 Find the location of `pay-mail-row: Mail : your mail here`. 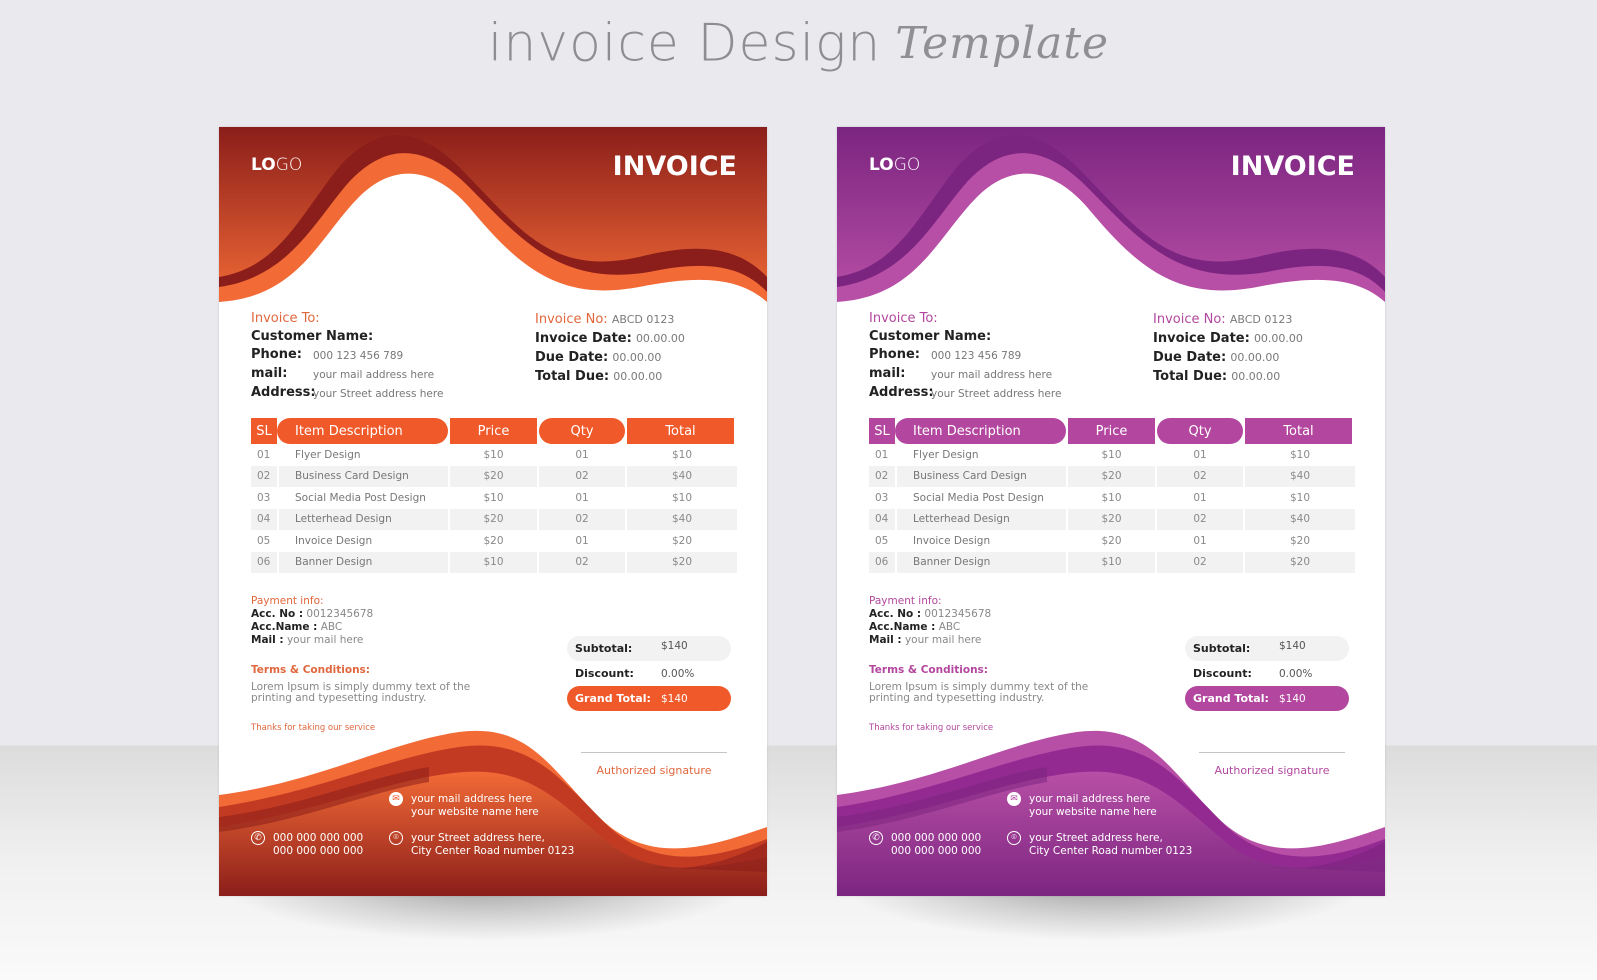

pay-mail-row: Mail : your mail here is located at coordinates (312, 640).